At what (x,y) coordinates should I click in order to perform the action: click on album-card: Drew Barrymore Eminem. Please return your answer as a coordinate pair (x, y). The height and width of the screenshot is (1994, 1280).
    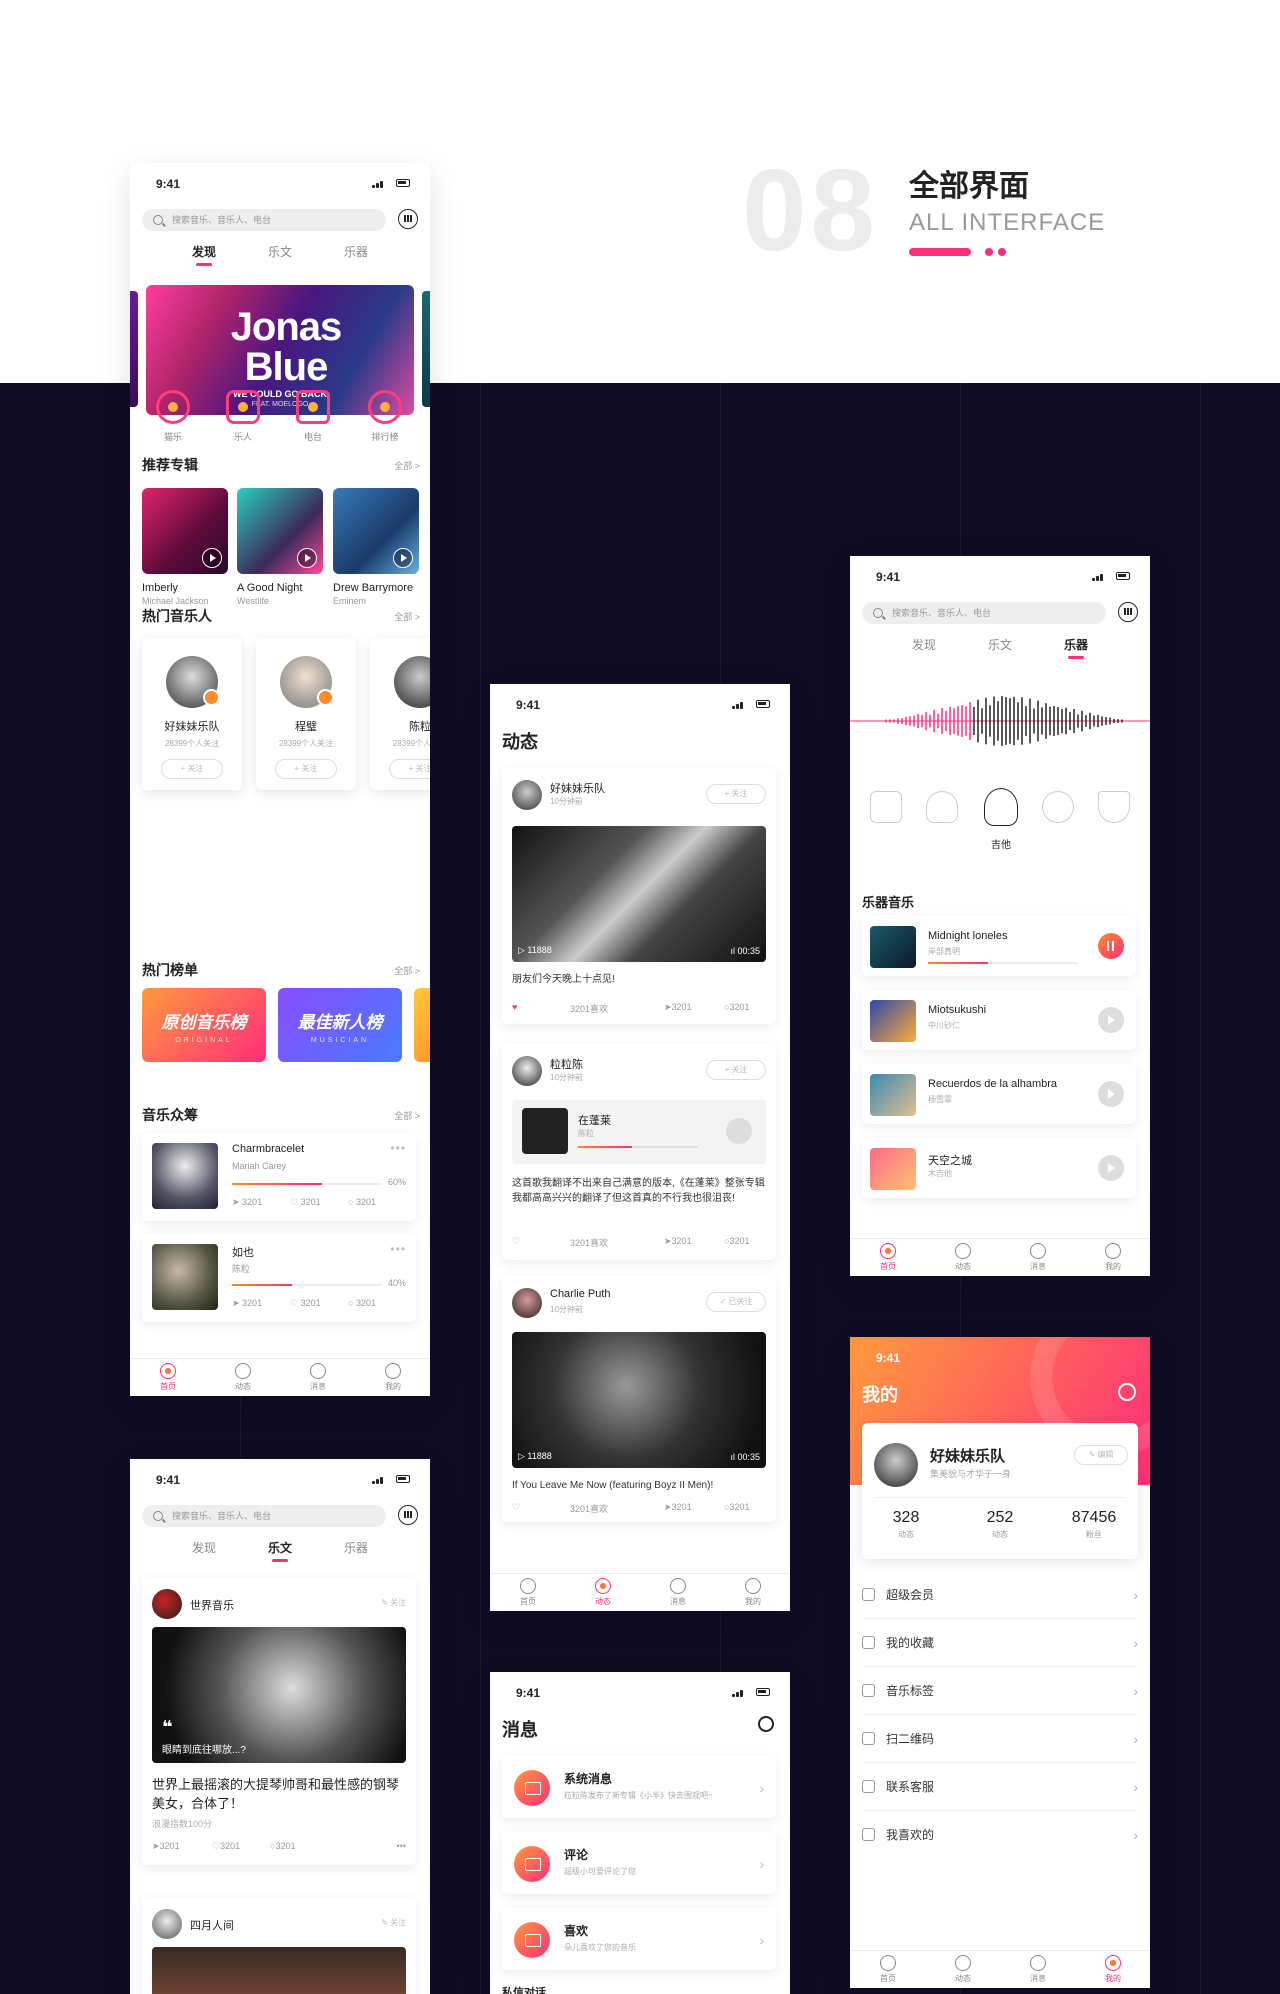
    Looking at the image, I should click on (376, 547).